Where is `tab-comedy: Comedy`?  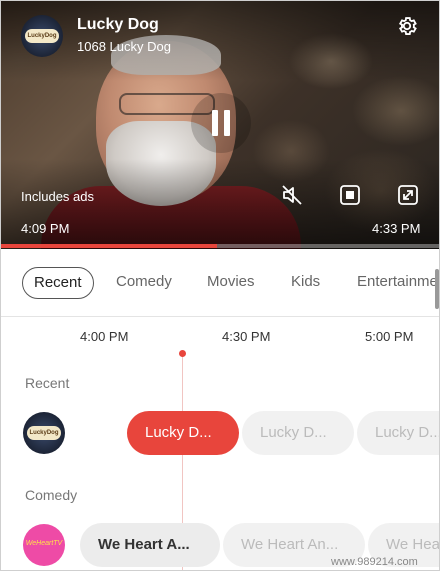 tab-comedy: Comedy is located at coordinates (144, 283).